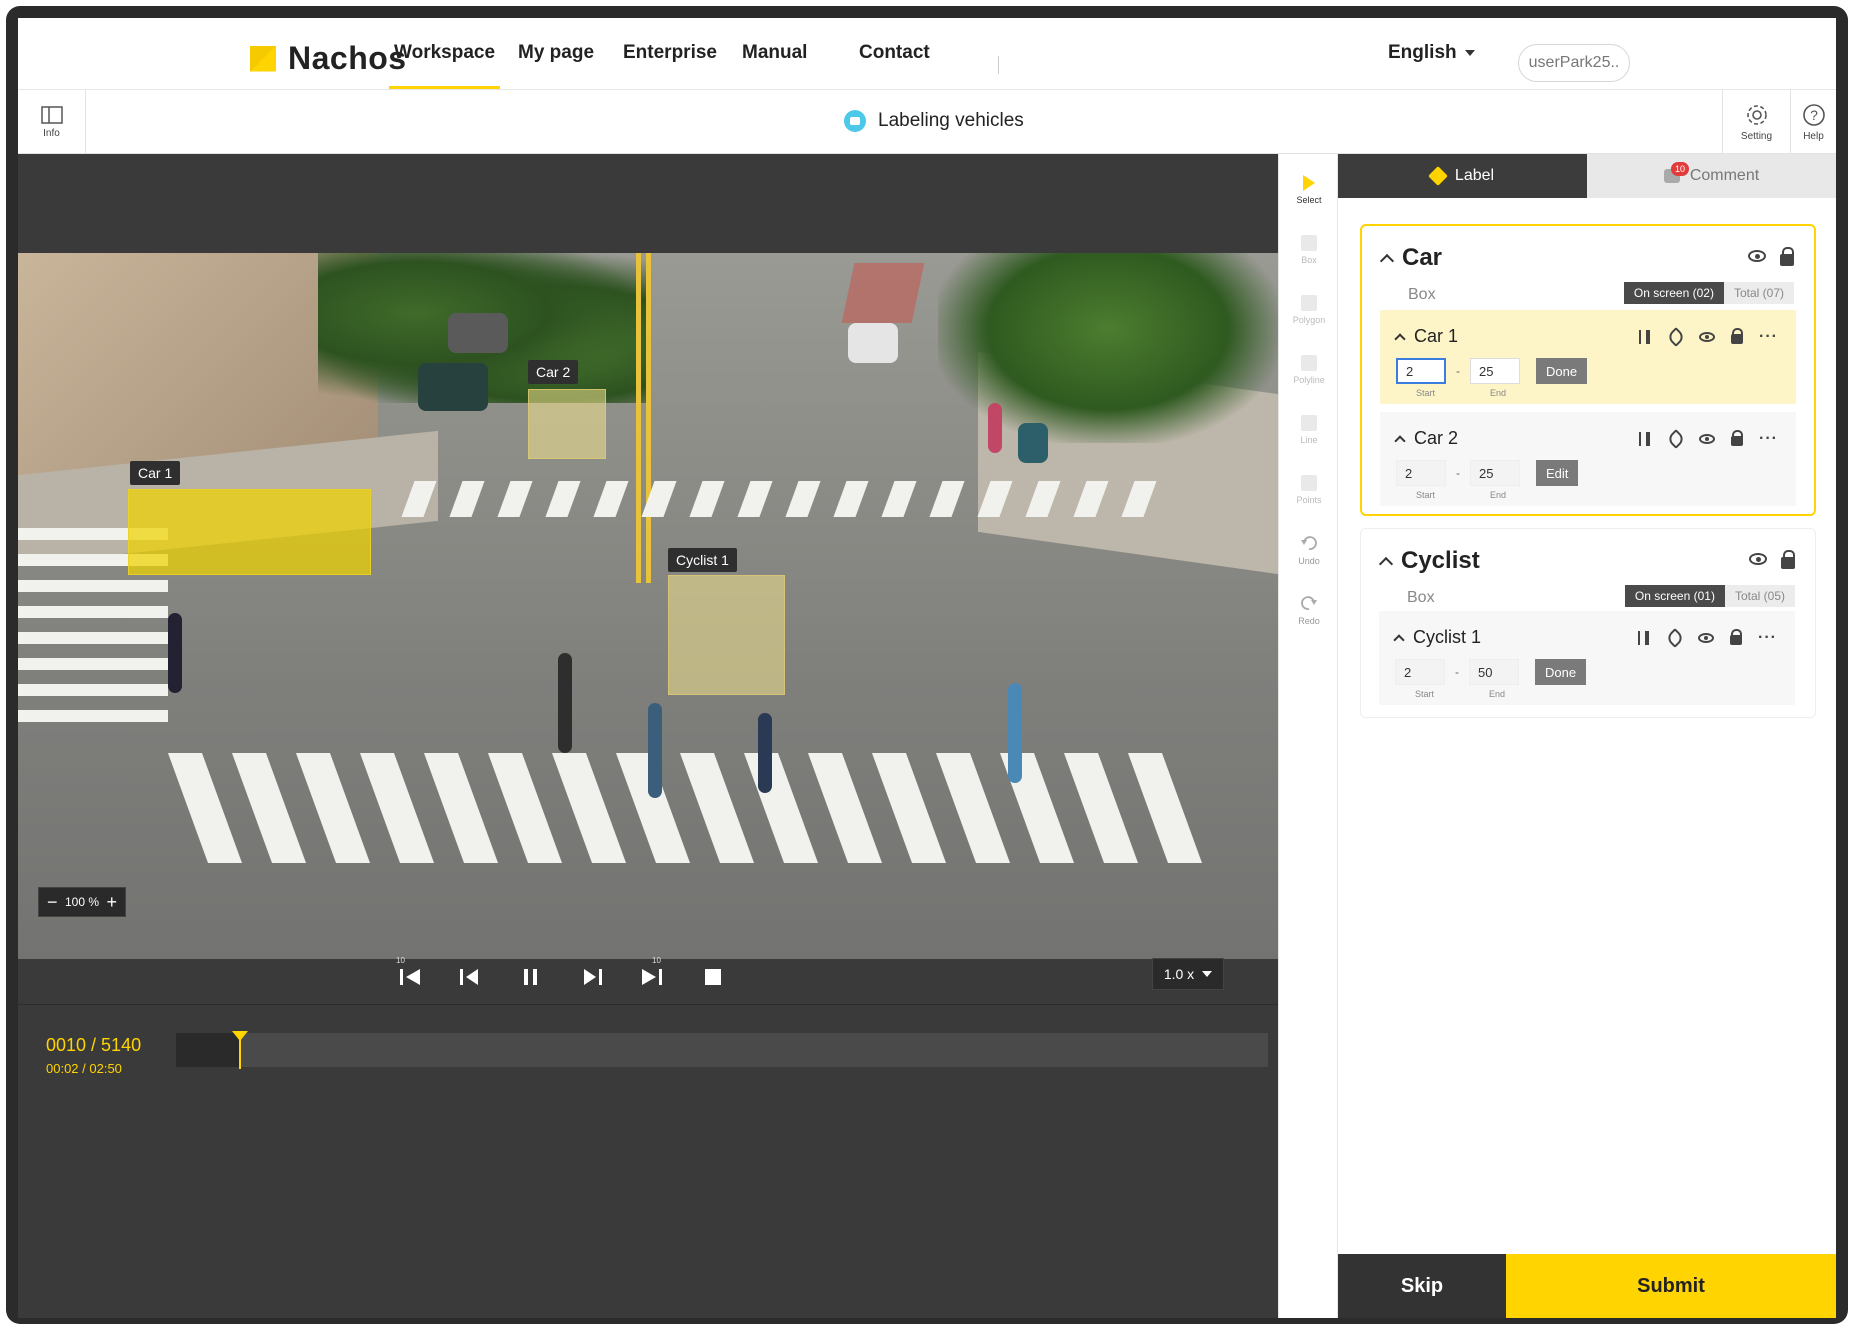  What do you see at coordinates (444, 65) in the screenshot?
I see `nav-workspace: Workspace` at bounding box center [444, 65].